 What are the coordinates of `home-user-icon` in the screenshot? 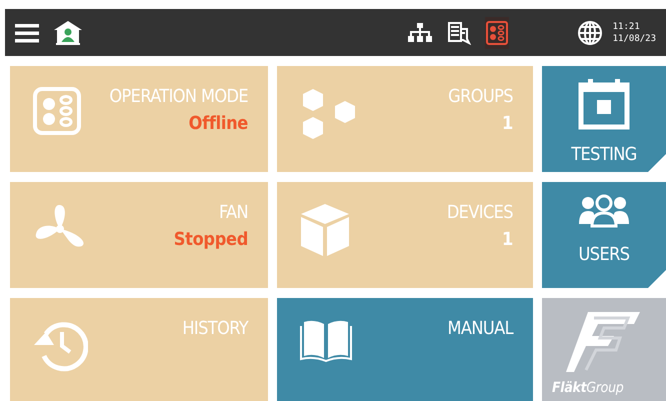 It's located at (68, 33).